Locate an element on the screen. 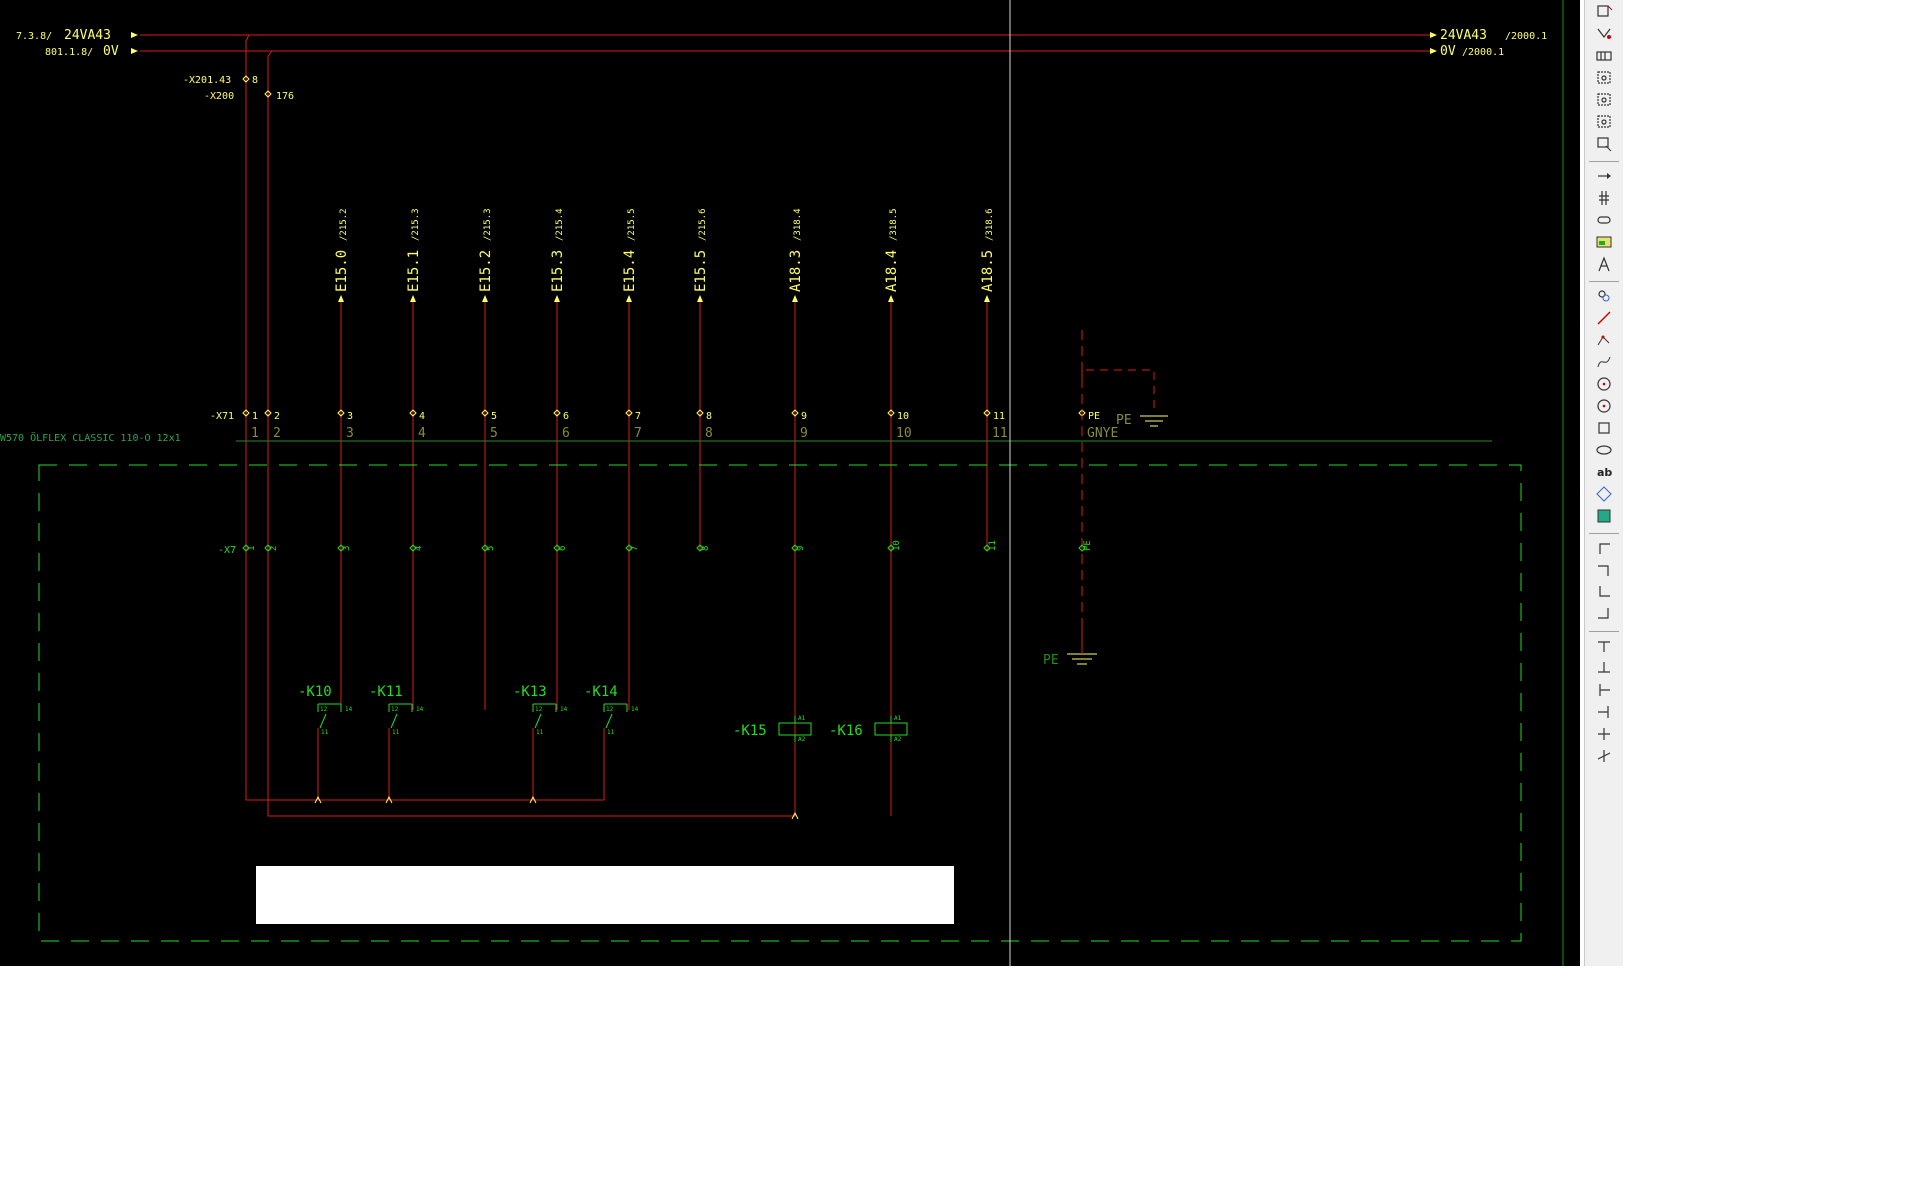  top-terminals: -X201.43 8 -X200 176 is located at coordinates (238, 88).